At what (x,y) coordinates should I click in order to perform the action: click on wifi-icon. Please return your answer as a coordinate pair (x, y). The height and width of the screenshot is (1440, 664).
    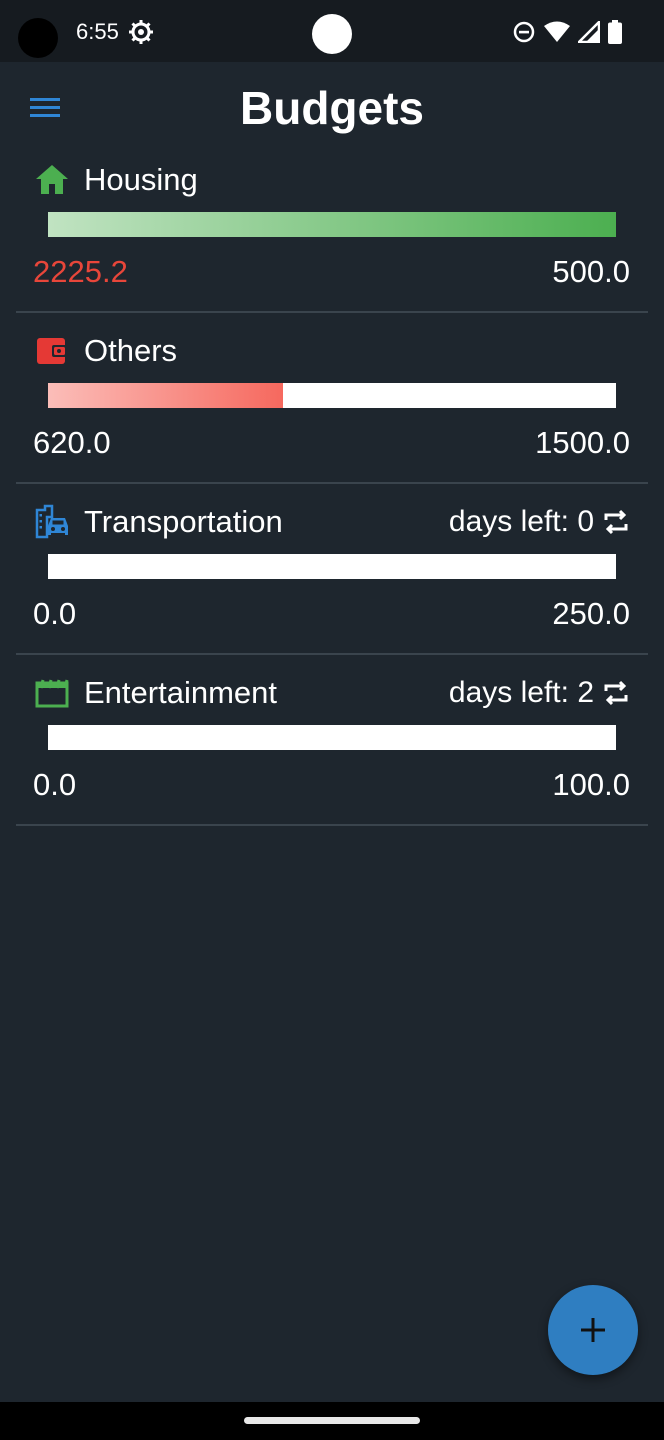
    Looking at the image, I should click on (557, 31).